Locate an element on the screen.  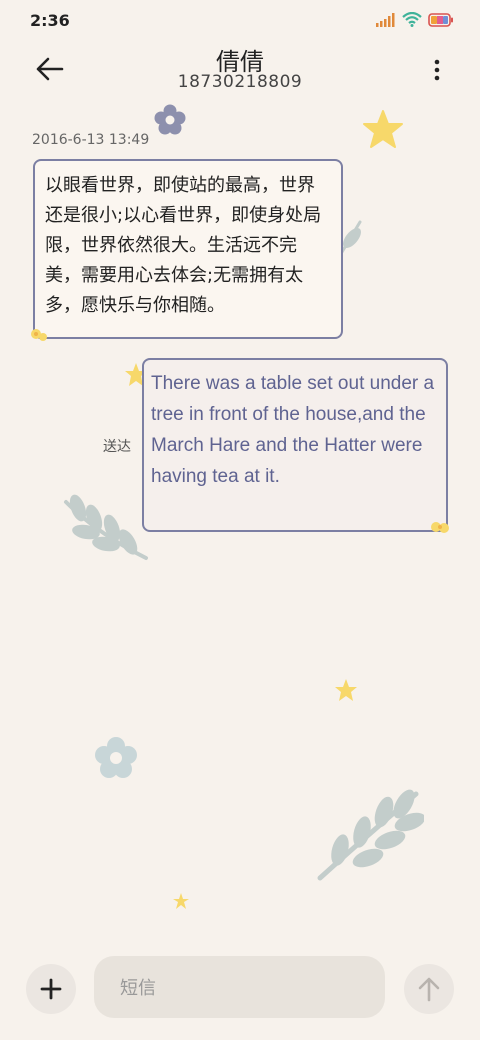
battery-icon is located at coordinates (440, 19).